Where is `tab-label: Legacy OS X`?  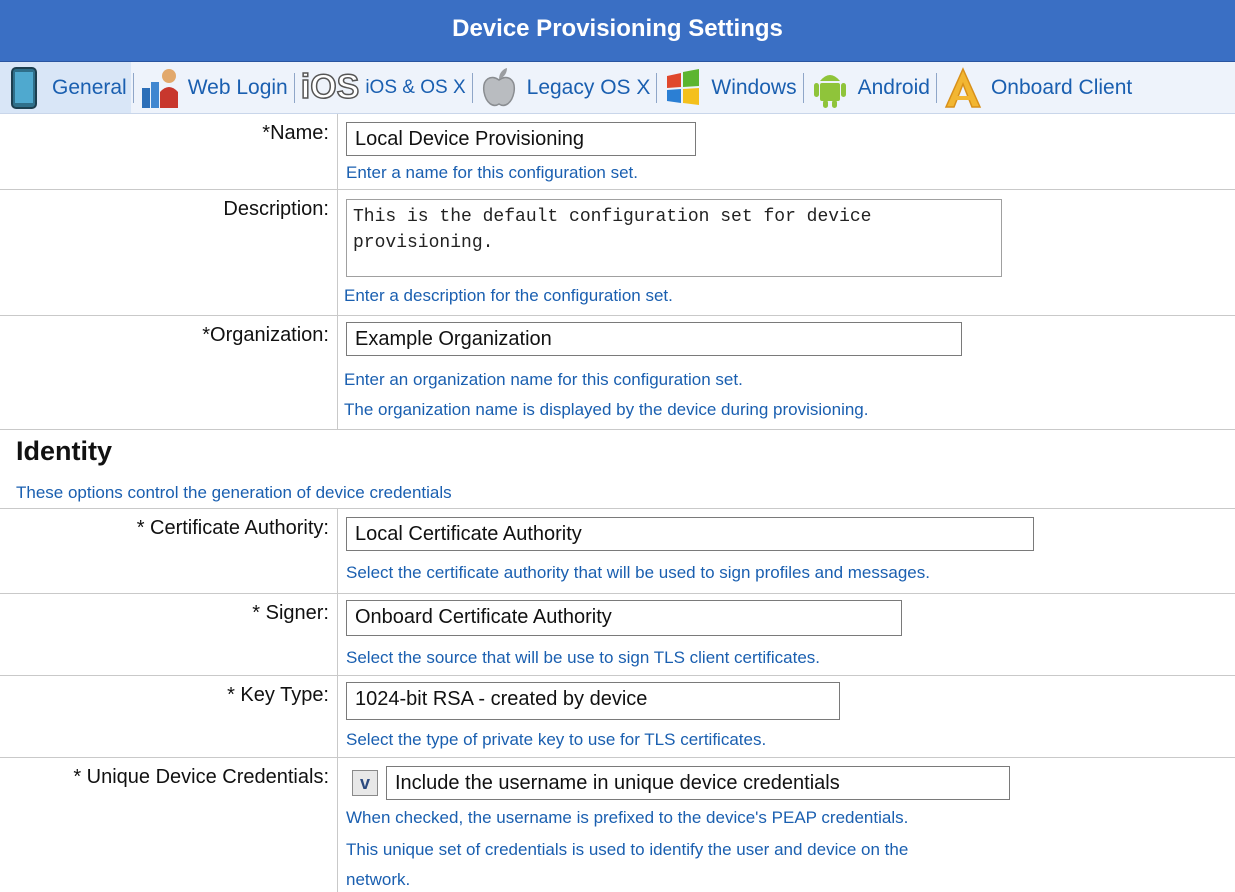
tab-label: Legacy OS X is located at coordinates (588, 87).